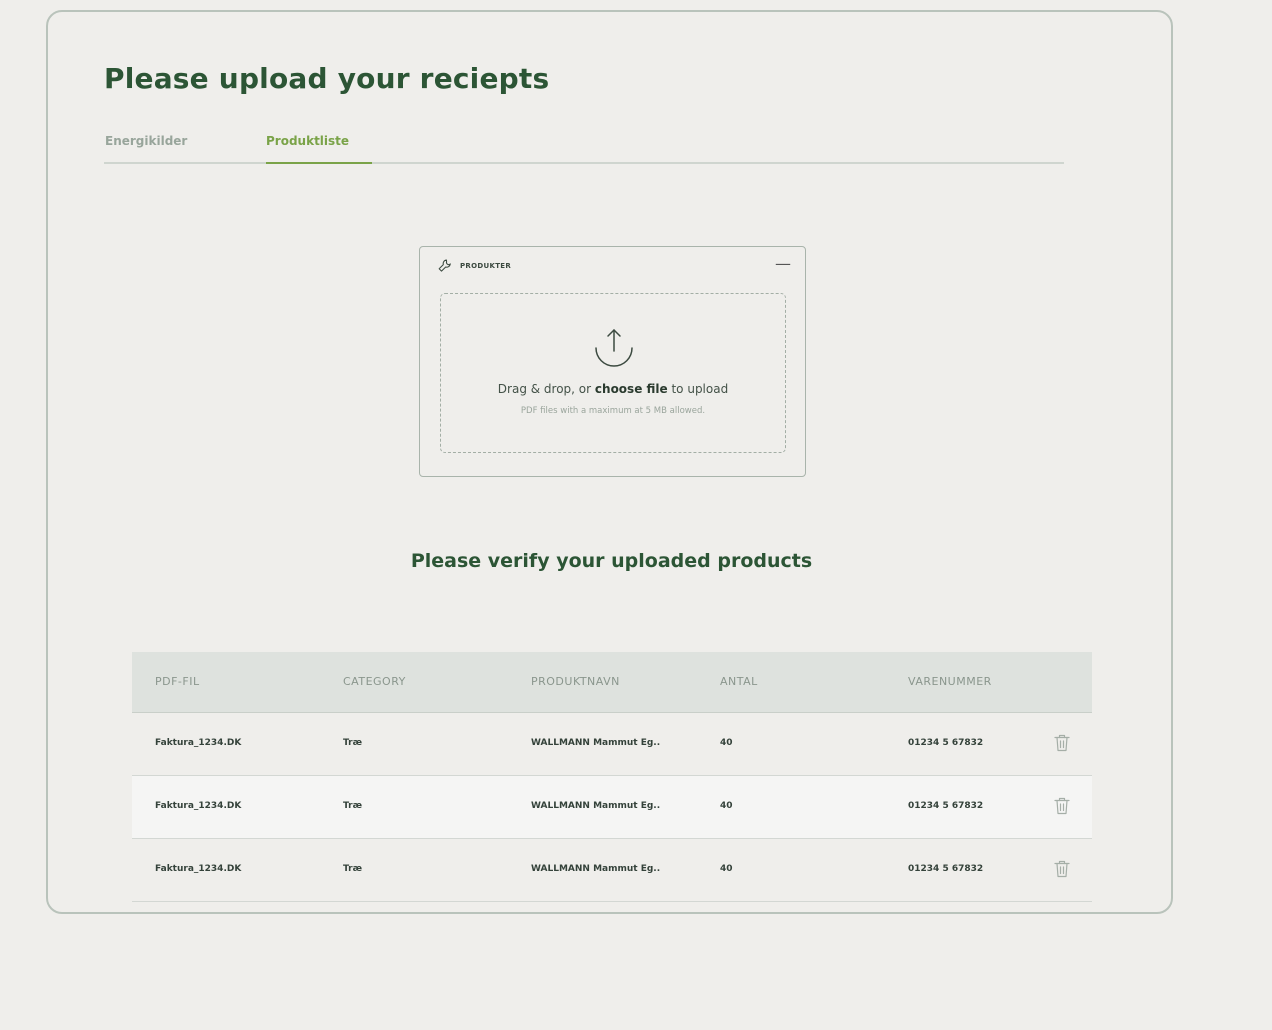  What do you see at coordinates (698, 389) in the screenshot?
I see `drop-text-after: to upload` at bounding box center [698, 389].